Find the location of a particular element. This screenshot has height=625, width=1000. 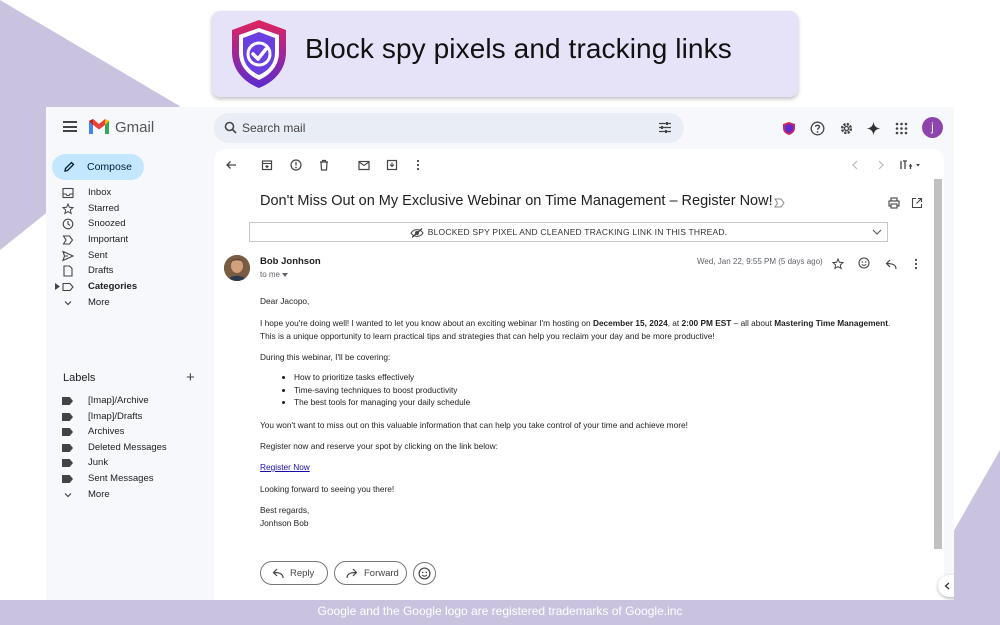

mark-unread-icon is located at coordinates (364, 165).